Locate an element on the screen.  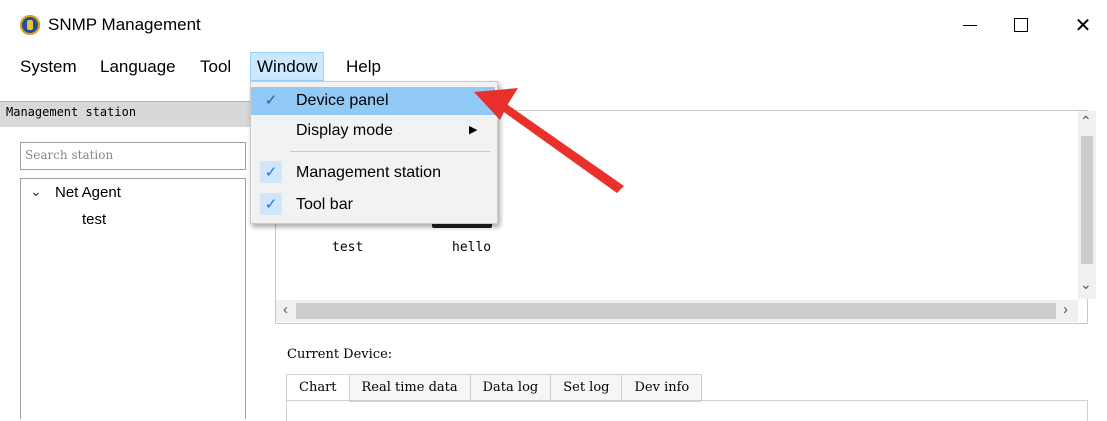
device-label-test: test is located at coordinates (347, 247).